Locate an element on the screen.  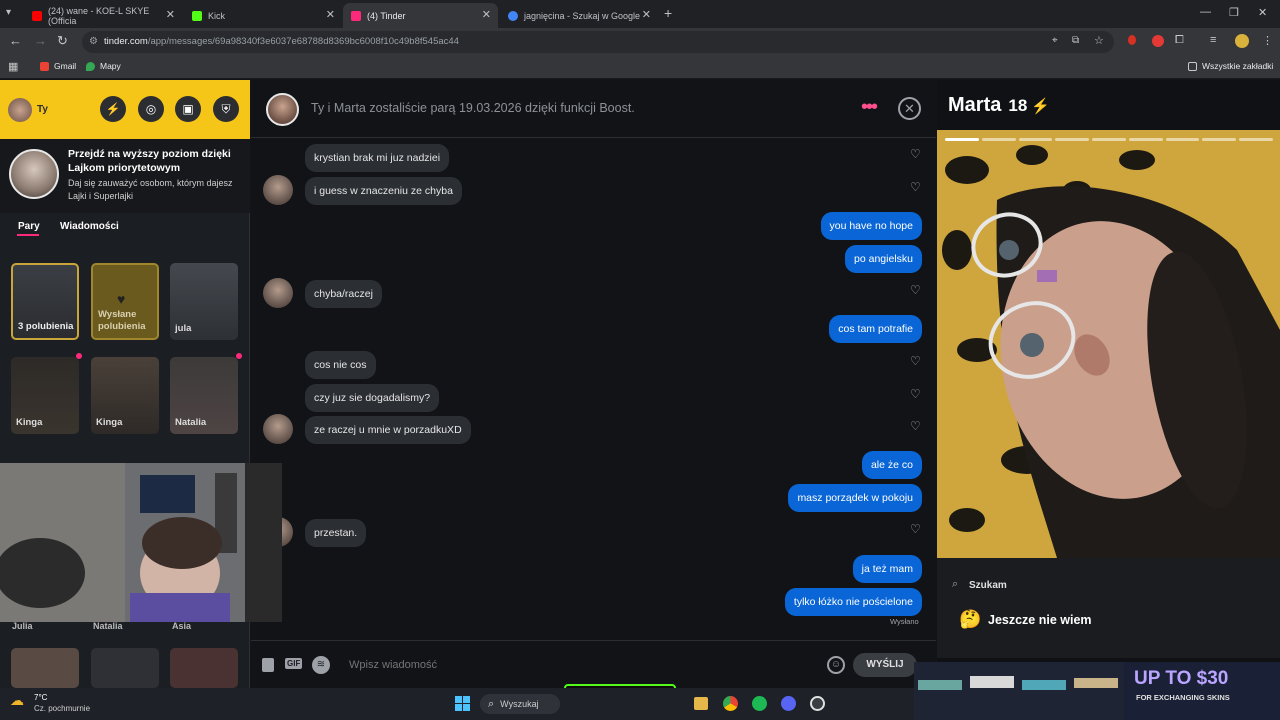
apps-grid-icon: ▦ is located at coordinates (13, 66).